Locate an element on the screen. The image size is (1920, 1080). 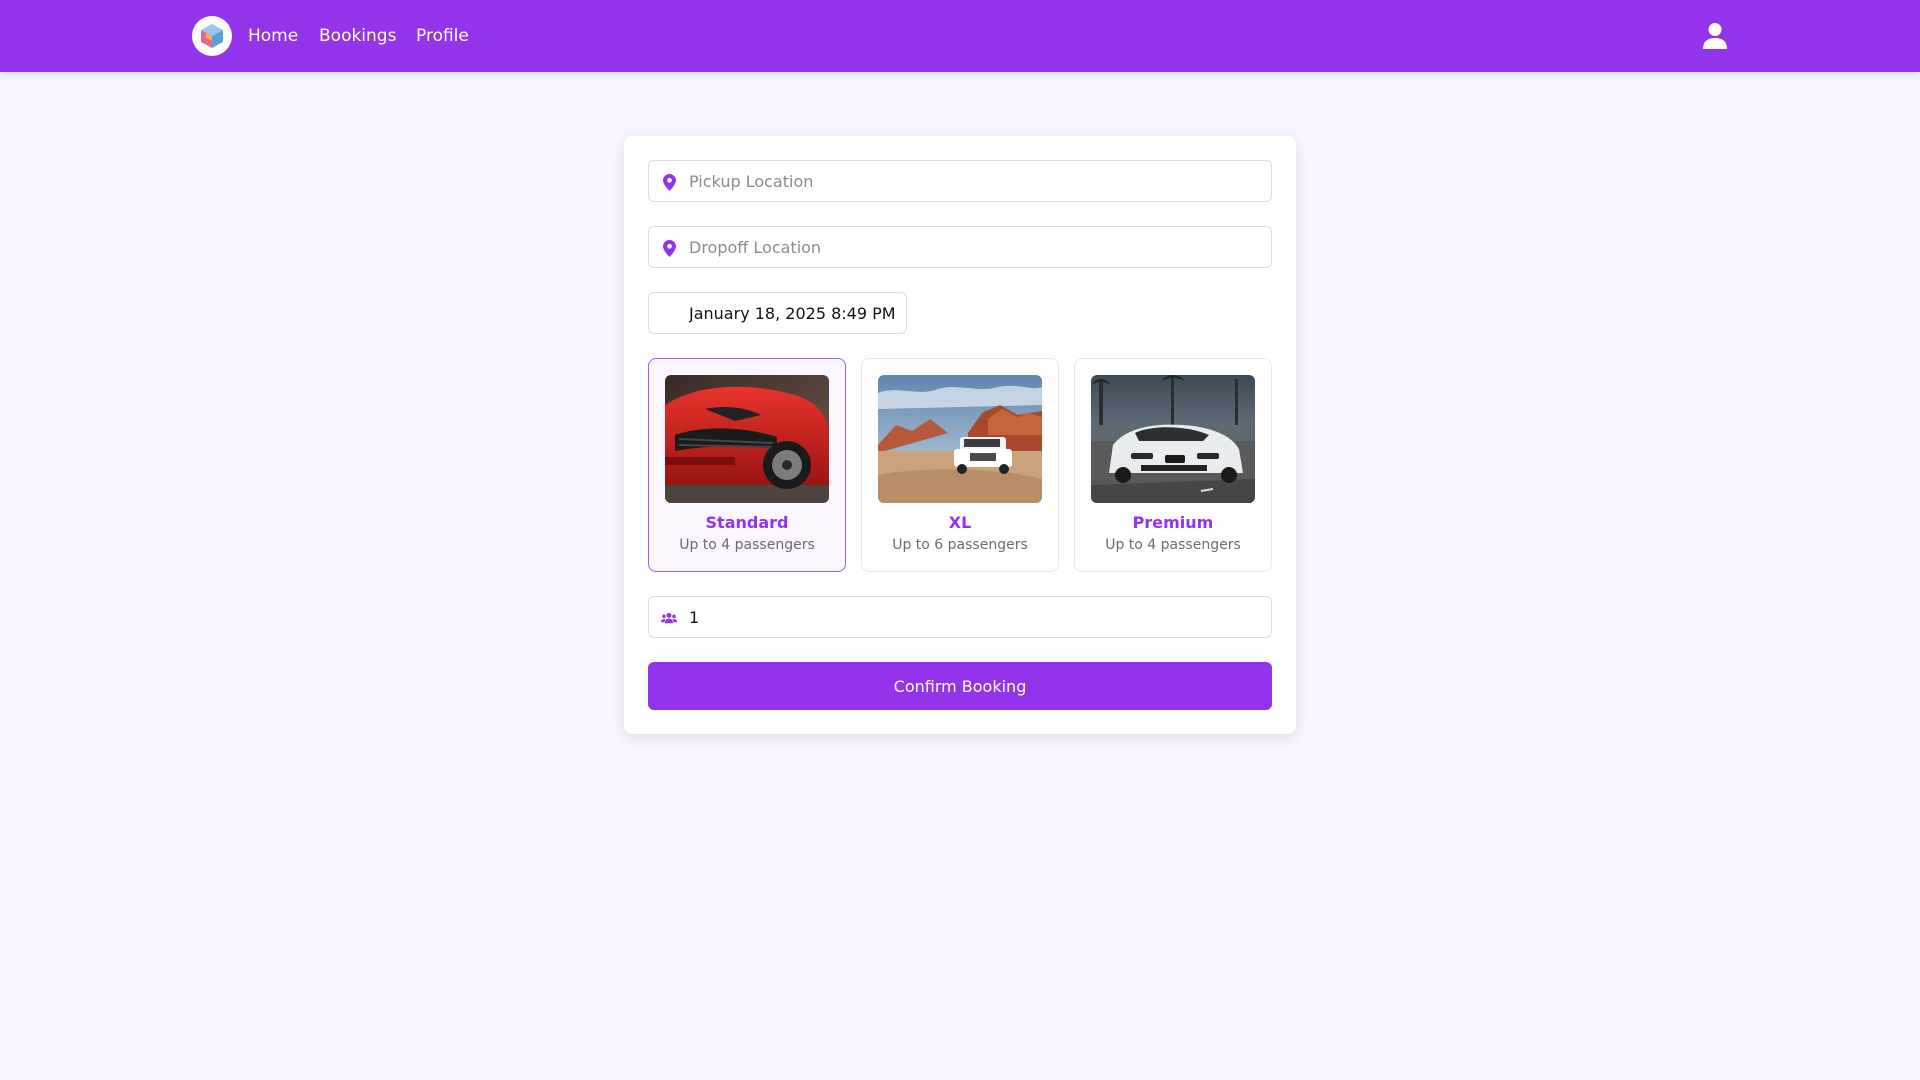
datetime-field is located at coordinates (777, 313).